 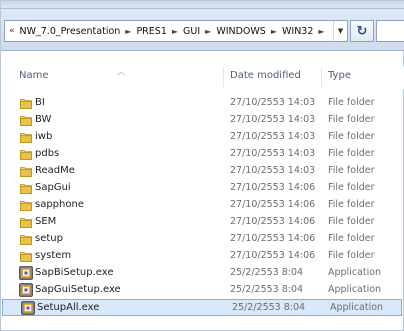 I want to click on column-header-date: Date modified, so click(x=265, y=75).